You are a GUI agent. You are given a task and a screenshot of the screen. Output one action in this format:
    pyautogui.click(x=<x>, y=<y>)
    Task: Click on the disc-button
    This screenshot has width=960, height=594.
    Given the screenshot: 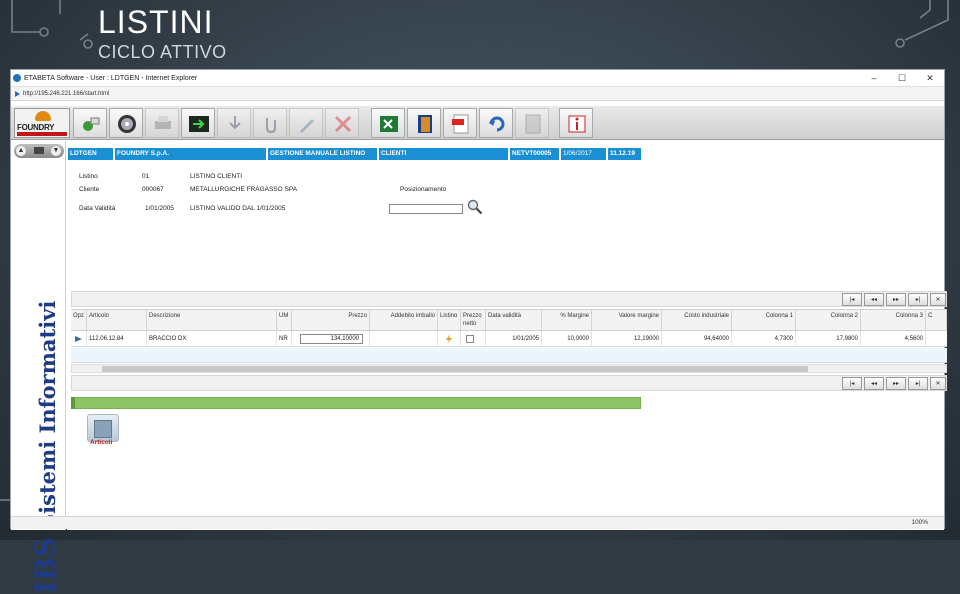 What is the action you would take?
    pyautogui.click(x=126, y=123)
    